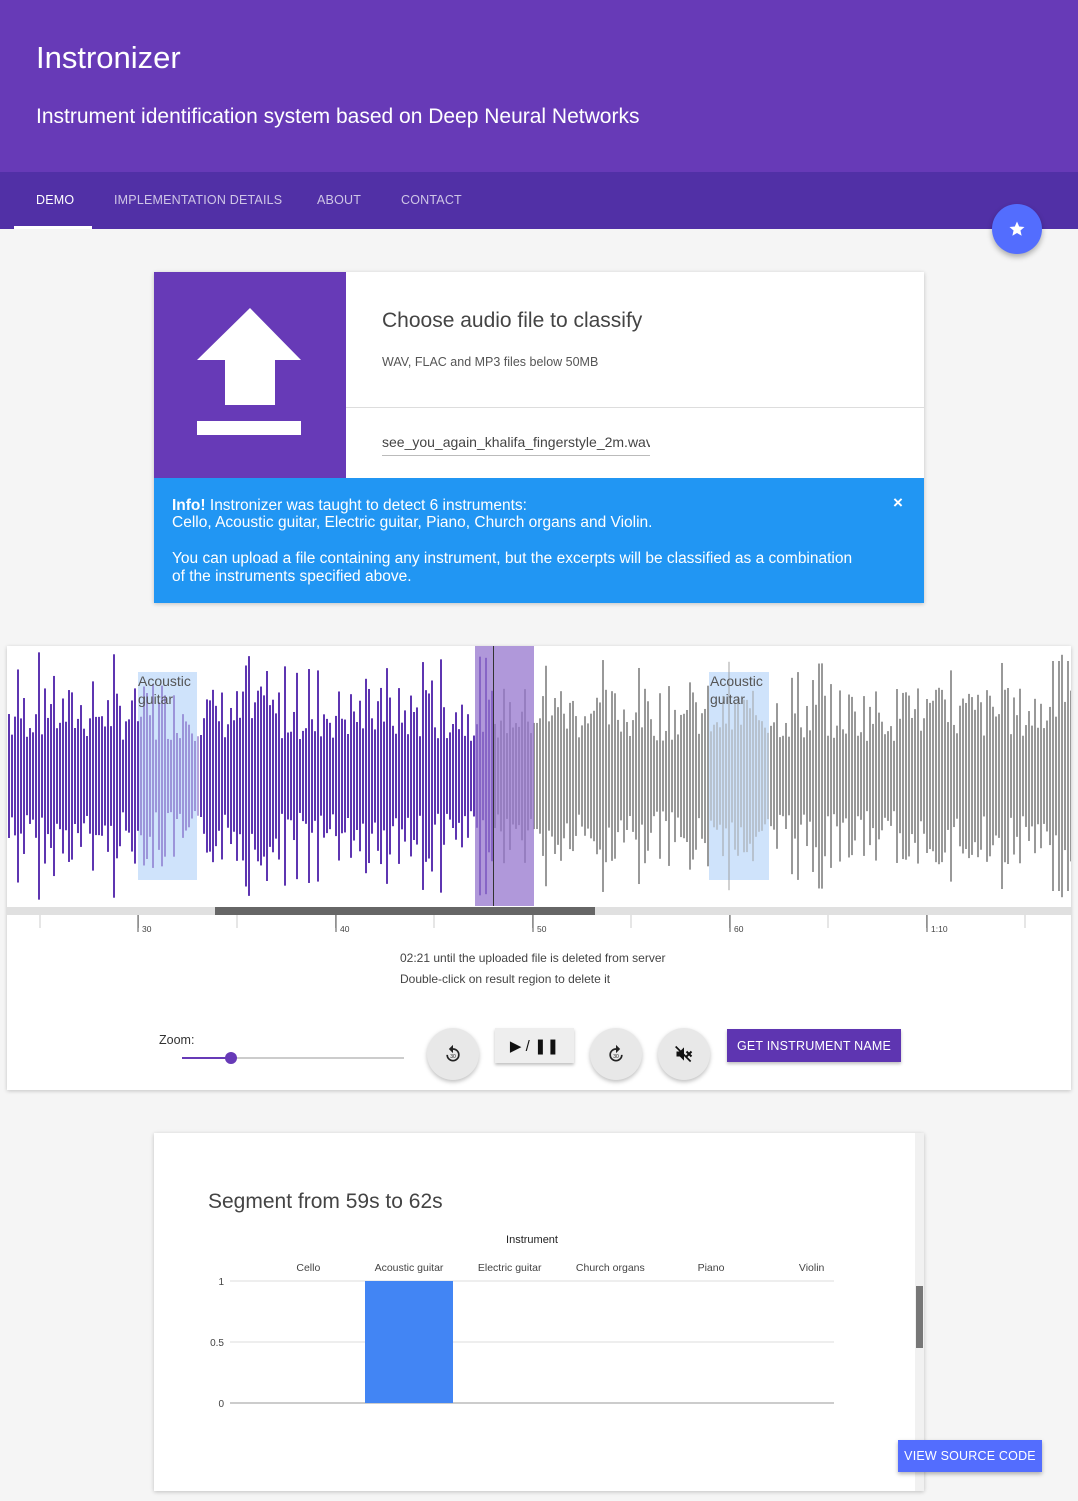 The height and width of the screenshot is (1501, 1078). I want to click on region-label-2: Acoustic guitar, so click(740, 690).